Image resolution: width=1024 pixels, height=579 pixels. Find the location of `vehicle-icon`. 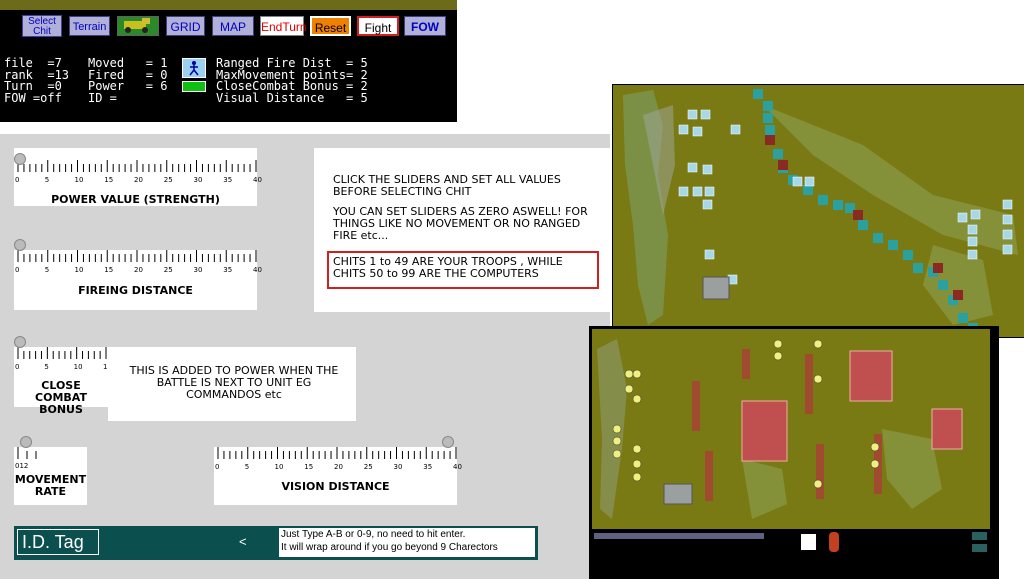

vehicle-icon is located at coordinates (137, 25).